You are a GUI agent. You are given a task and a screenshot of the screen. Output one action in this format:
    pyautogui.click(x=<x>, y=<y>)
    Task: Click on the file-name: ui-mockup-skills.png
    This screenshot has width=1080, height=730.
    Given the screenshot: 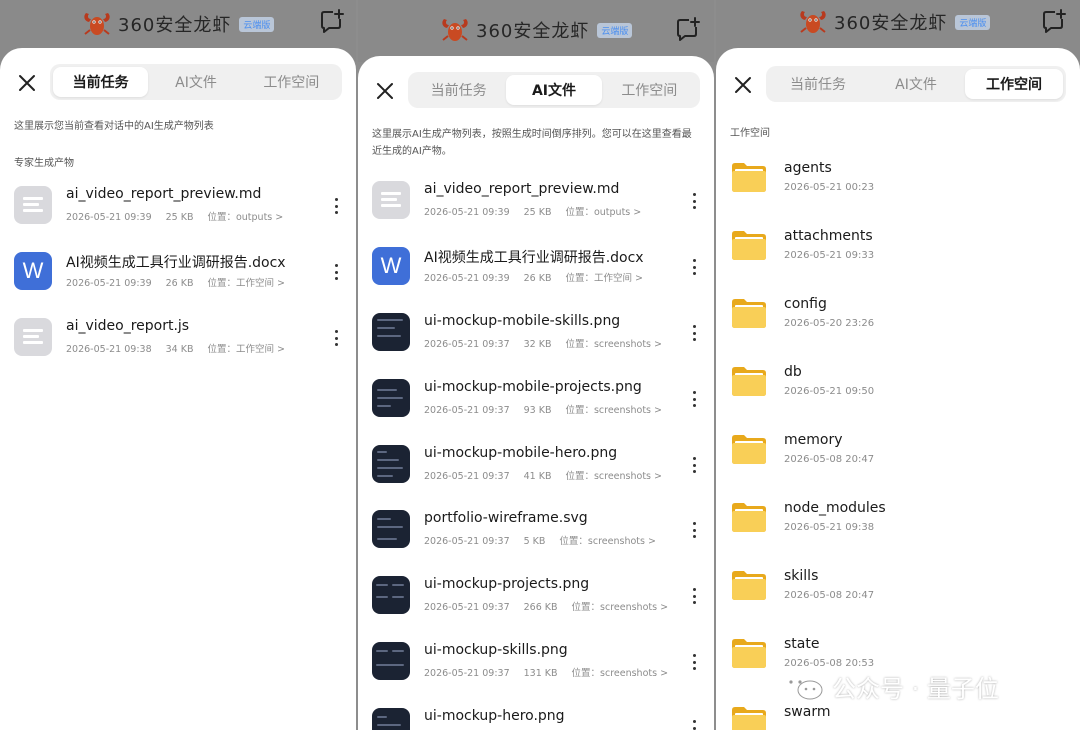 What is the action you would take?
    pyautogui.click(x=496, y=650)
    